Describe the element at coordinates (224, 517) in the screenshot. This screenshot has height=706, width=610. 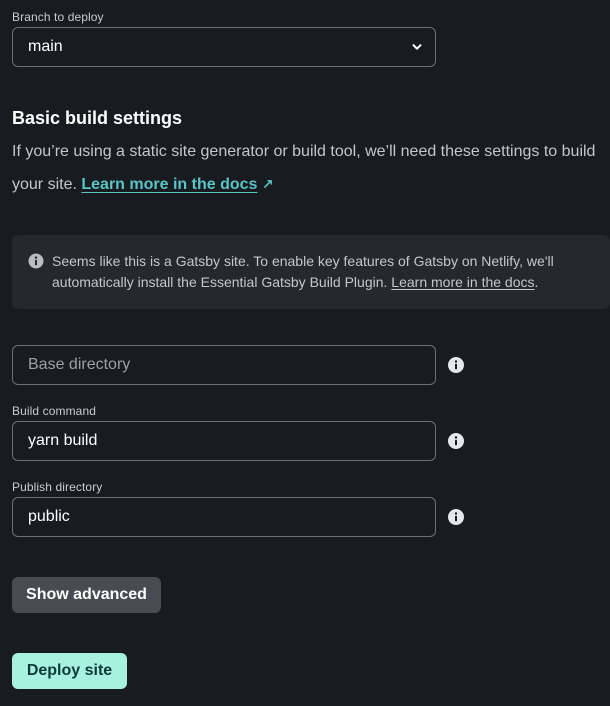
I see `publish-directory-input: public` at that location.